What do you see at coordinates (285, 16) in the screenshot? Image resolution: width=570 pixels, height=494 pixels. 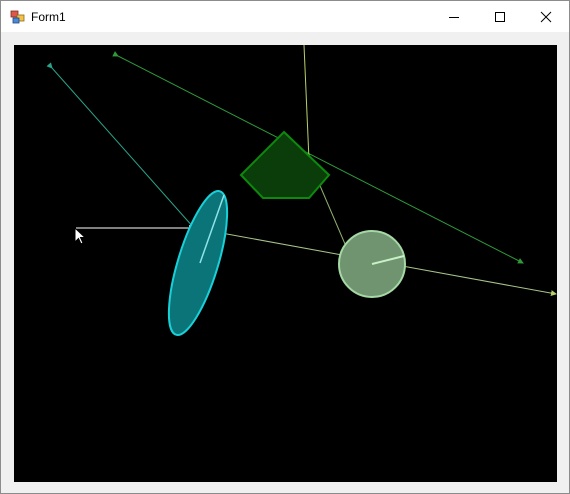 I see `title-bar: Form1` at bounding box center [285, 16].